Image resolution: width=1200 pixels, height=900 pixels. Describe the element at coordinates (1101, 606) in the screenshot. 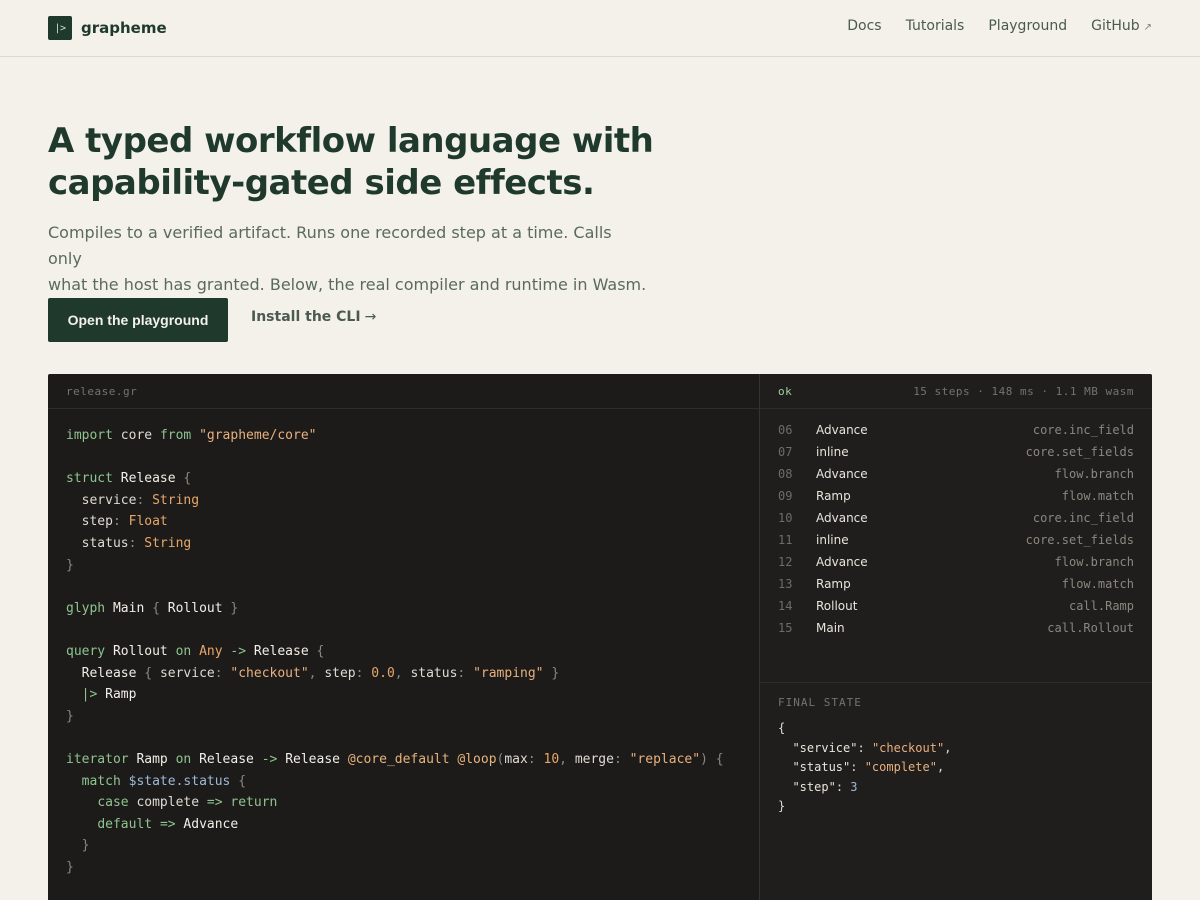

I see `step-call: call.Ramp` at that location.